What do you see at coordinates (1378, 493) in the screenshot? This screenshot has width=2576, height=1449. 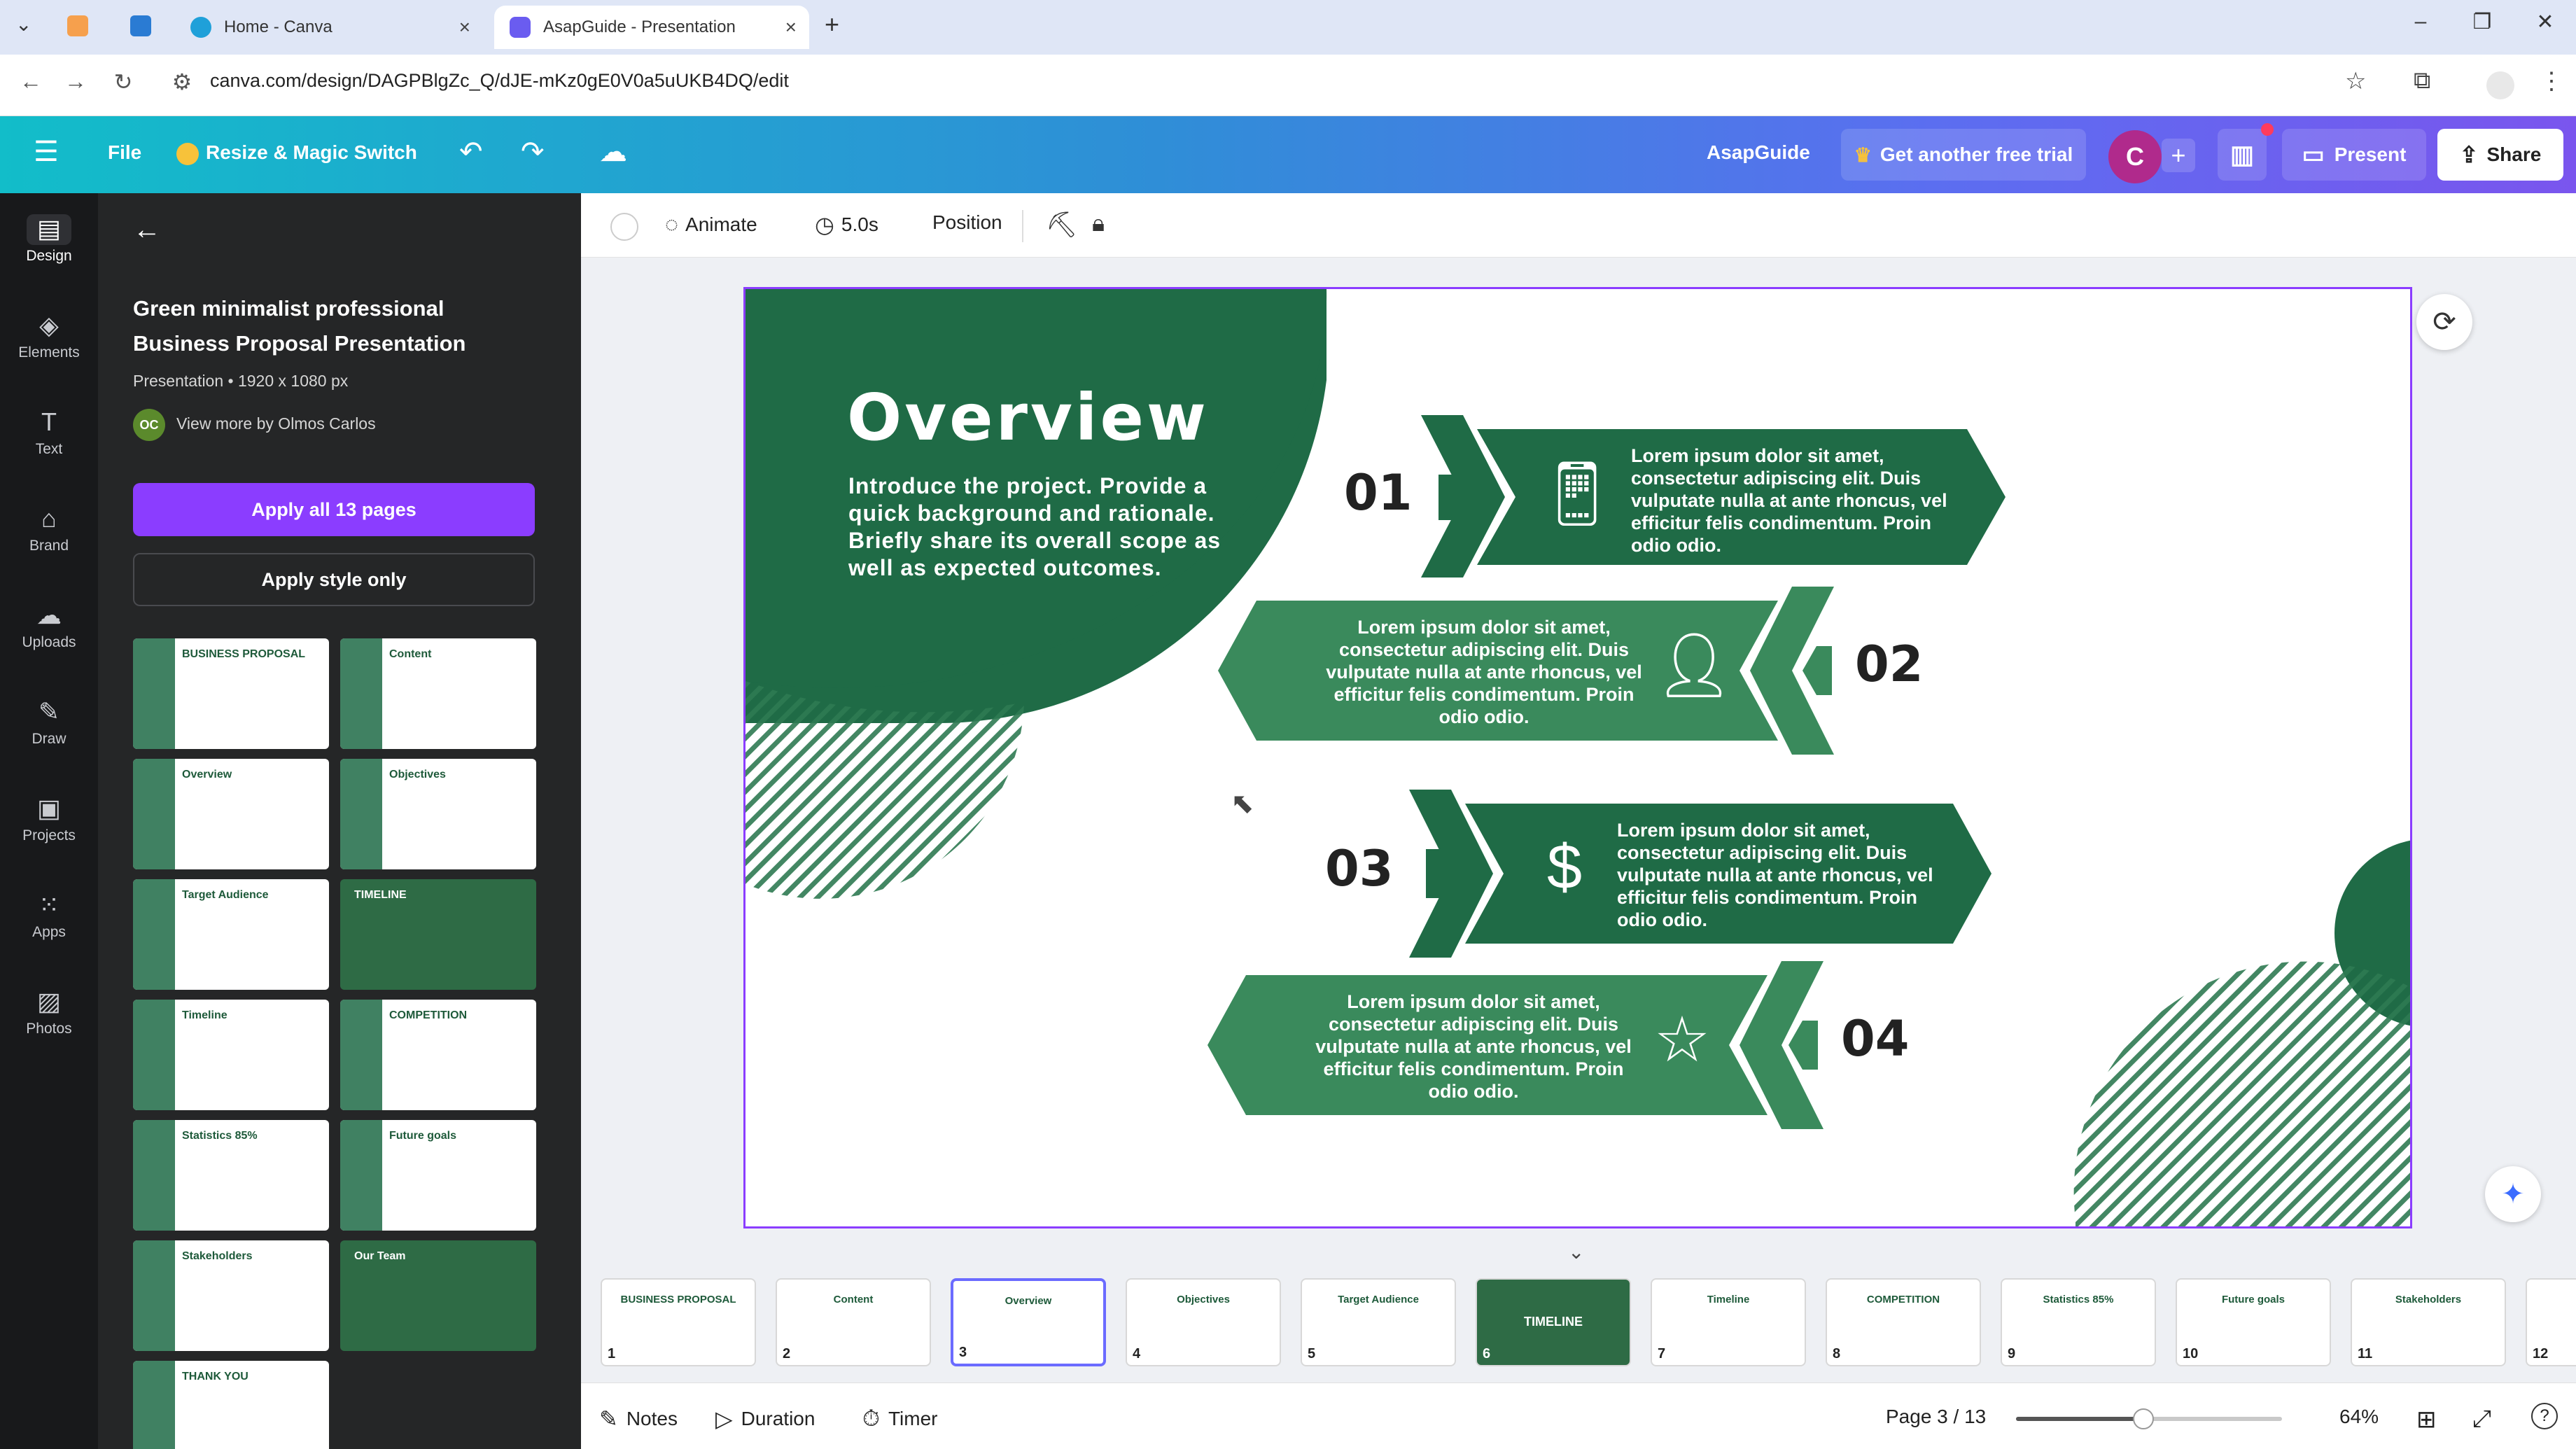 I see `item-number-01: 01` at bounding box center [1378, 493].